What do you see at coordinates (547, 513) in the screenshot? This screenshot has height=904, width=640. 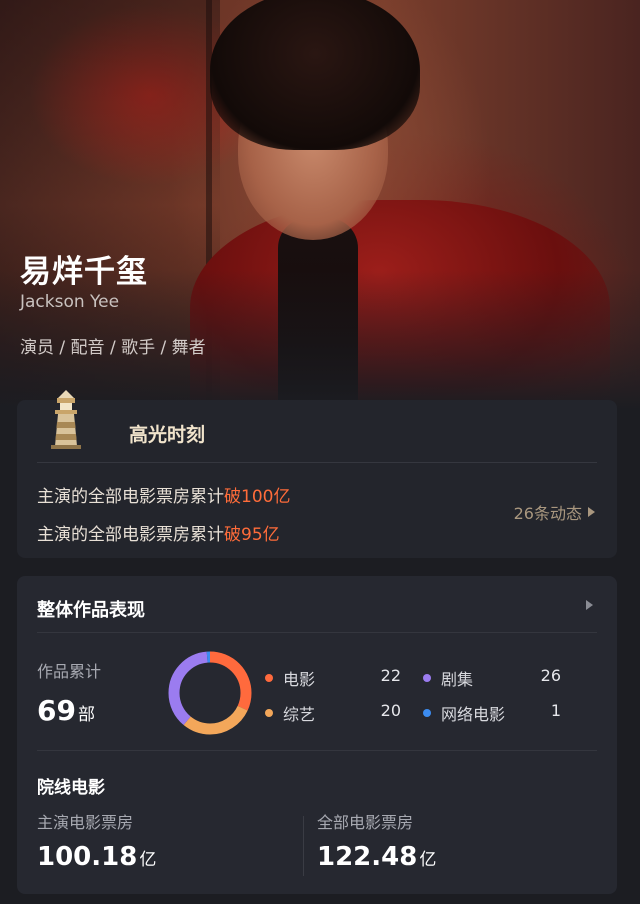 I see `more-updates-label: 26条动态` at bounding box center [547, 513].